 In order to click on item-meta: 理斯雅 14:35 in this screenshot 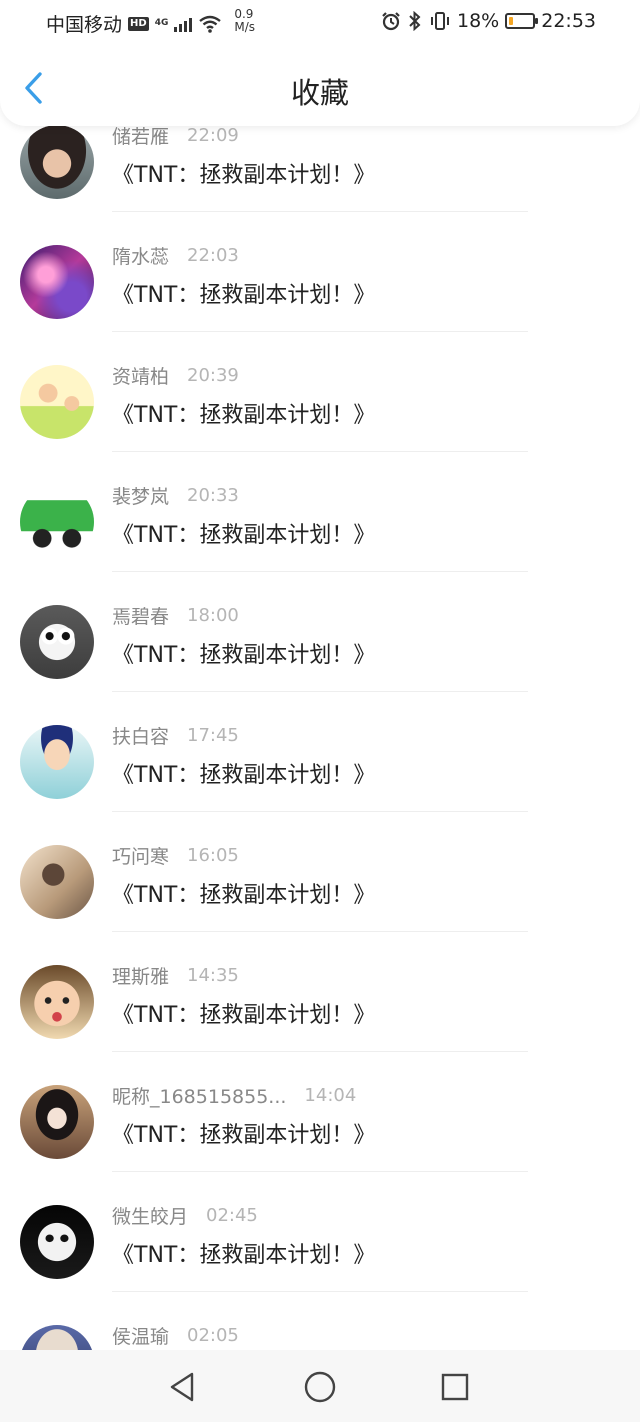, I will do `click(175, 975)`.